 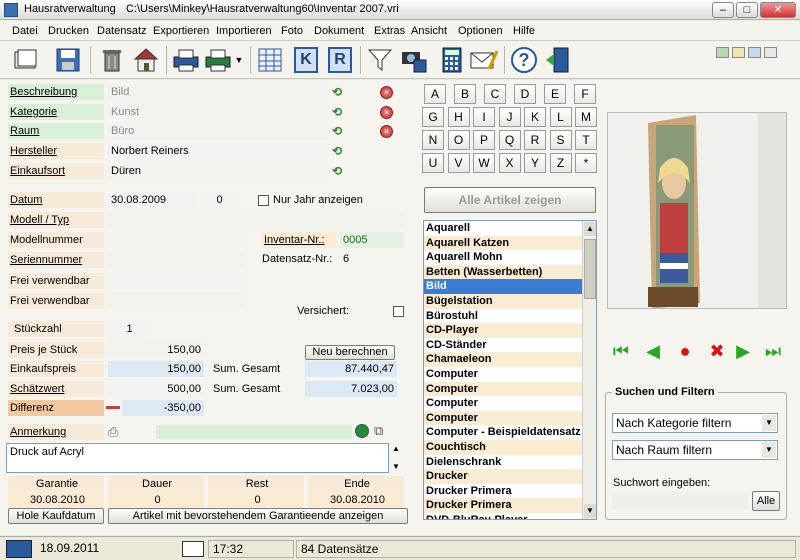 I want to click on field-raum: Büro, so click(x=218, y=131).